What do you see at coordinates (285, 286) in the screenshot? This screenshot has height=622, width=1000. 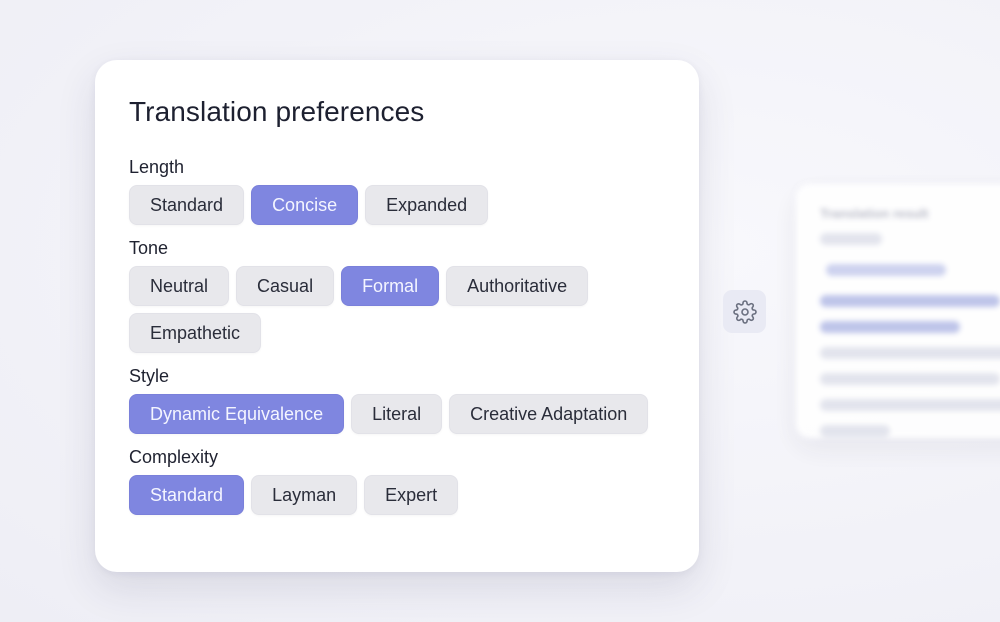 I see `tone-option-casual: Casual` at bounding box center [285, 286].